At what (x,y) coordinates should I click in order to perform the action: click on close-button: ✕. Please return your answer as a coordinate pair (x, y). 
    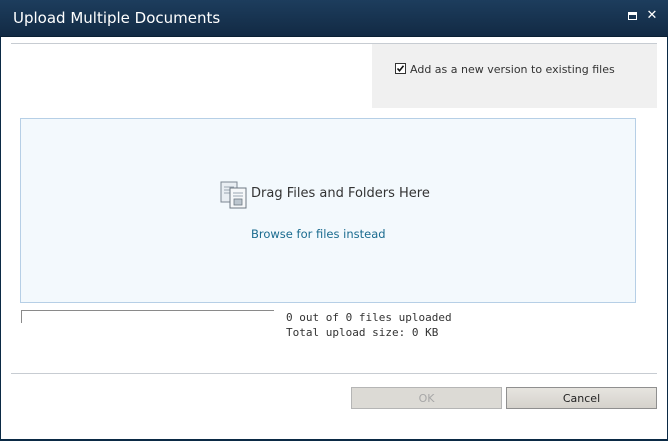
    Looking at the image, I should click on (652, 16).